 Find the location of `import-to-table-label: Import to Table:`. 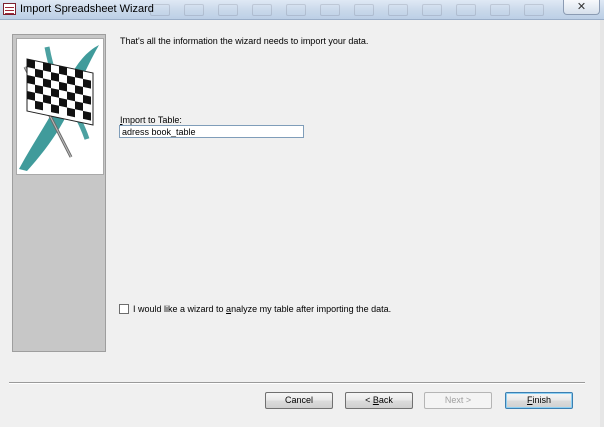

import-to-table-label: Import to Table: is located at coordinates (151, 120).